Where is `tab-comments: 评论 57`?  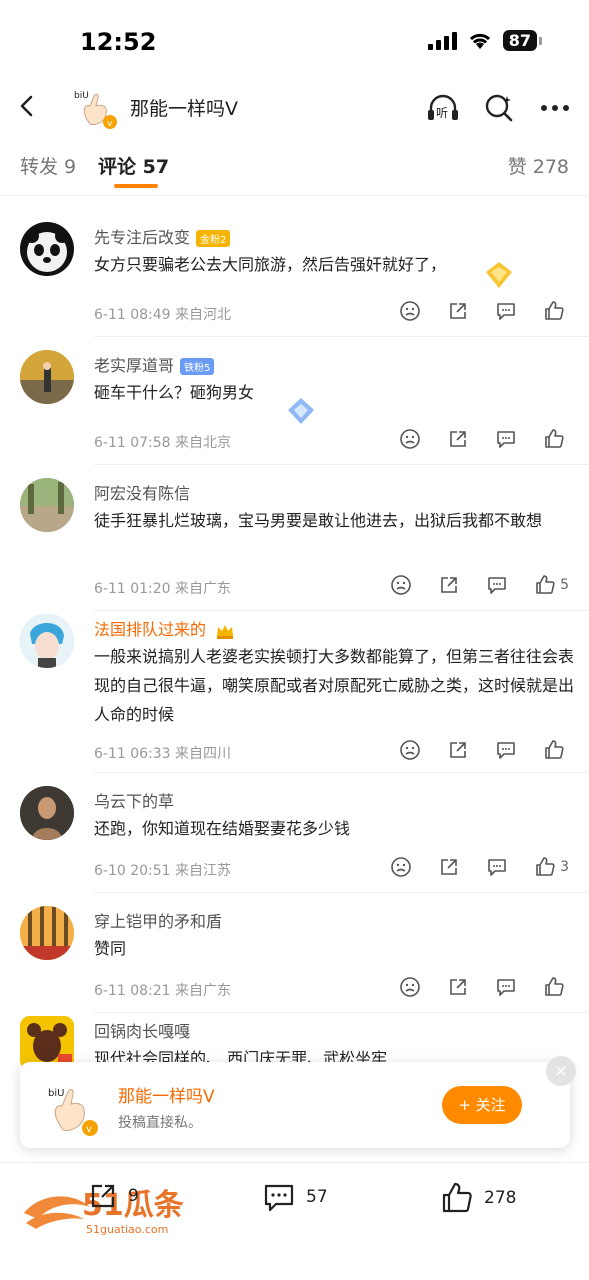
tab-comments: 评论 57 is located at coordinates (133, 165).